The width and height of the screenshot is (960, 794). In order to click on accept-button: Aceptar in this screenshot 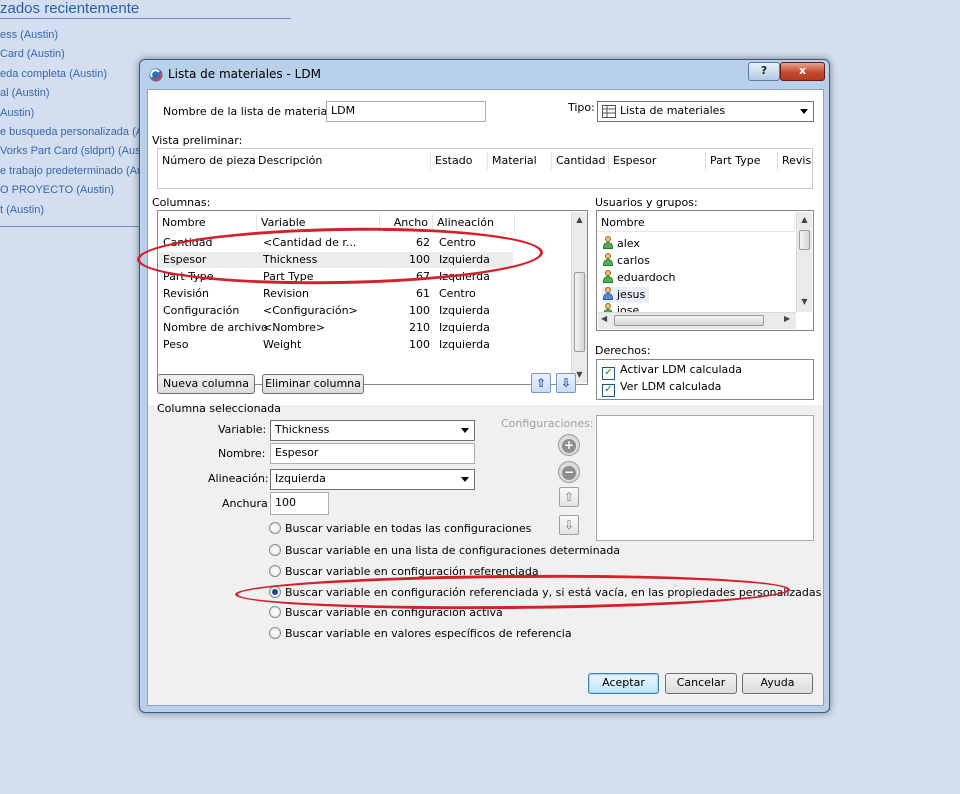, I will do `click(623, 683)`.